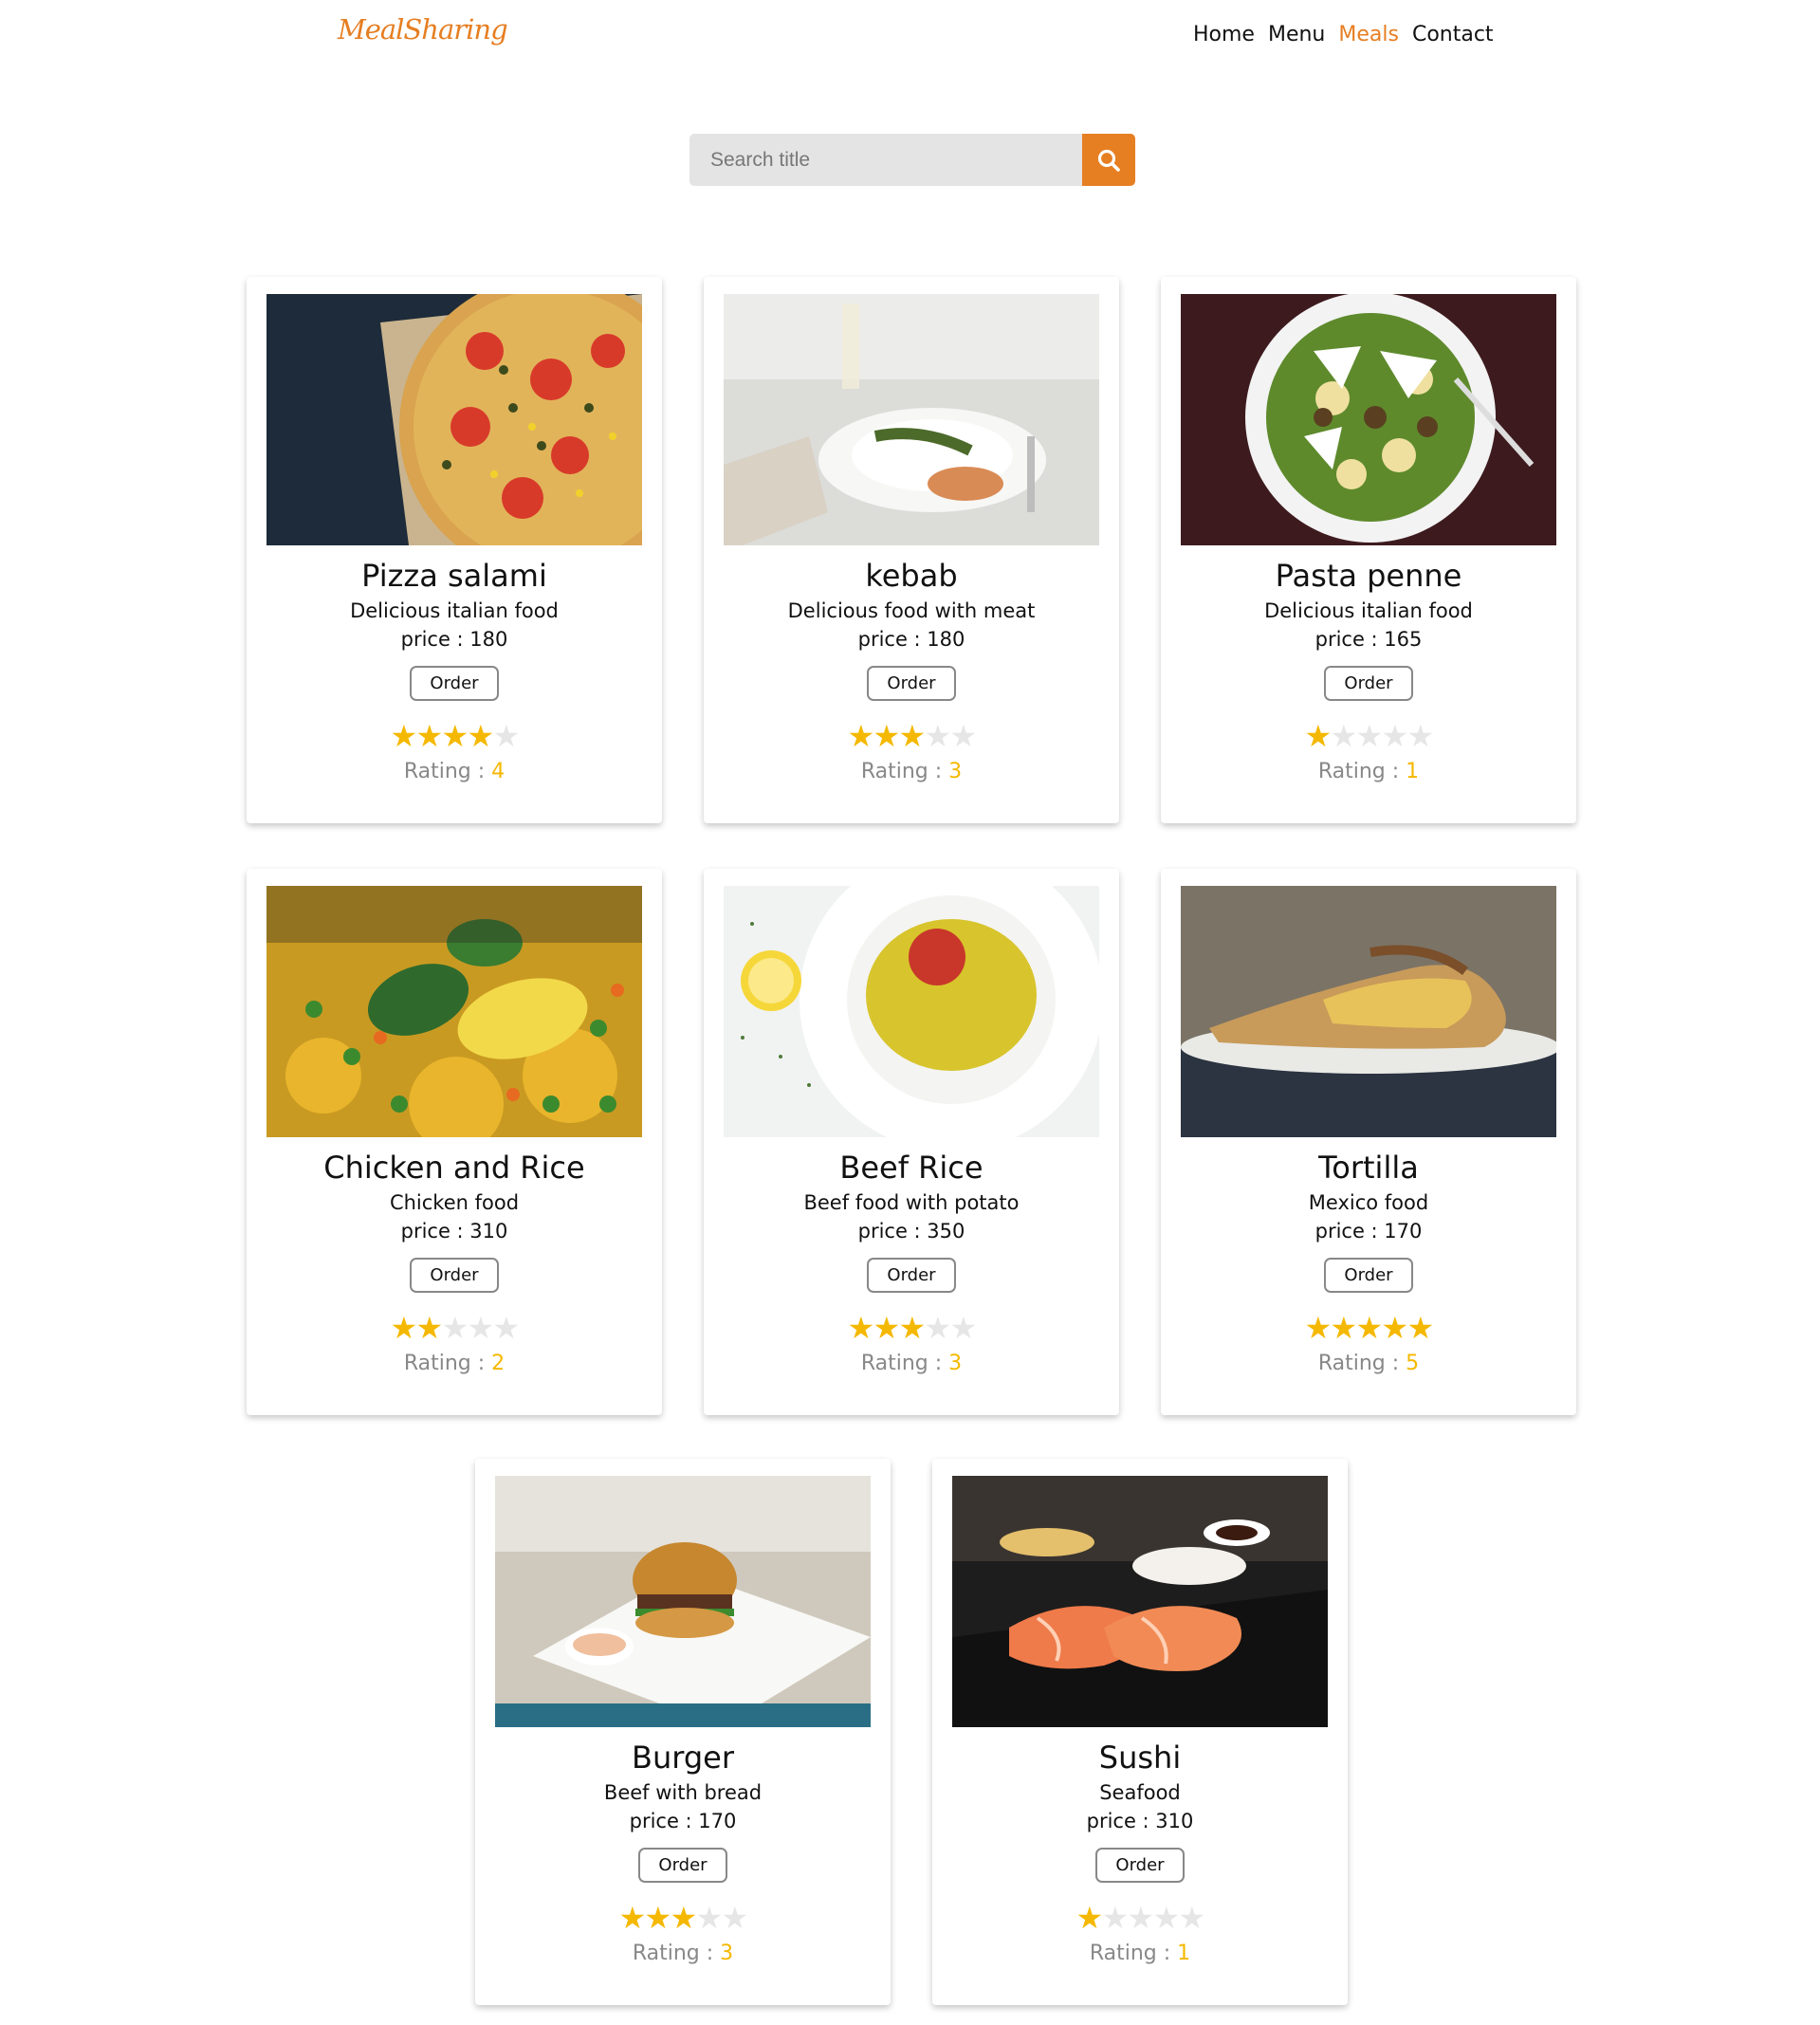 Image resolution: width=1820 pixels, height=2025 pixels. Describe the element at coordinates (1413, 1363) in the screenshot. I see `rating-value: 5` at that location.